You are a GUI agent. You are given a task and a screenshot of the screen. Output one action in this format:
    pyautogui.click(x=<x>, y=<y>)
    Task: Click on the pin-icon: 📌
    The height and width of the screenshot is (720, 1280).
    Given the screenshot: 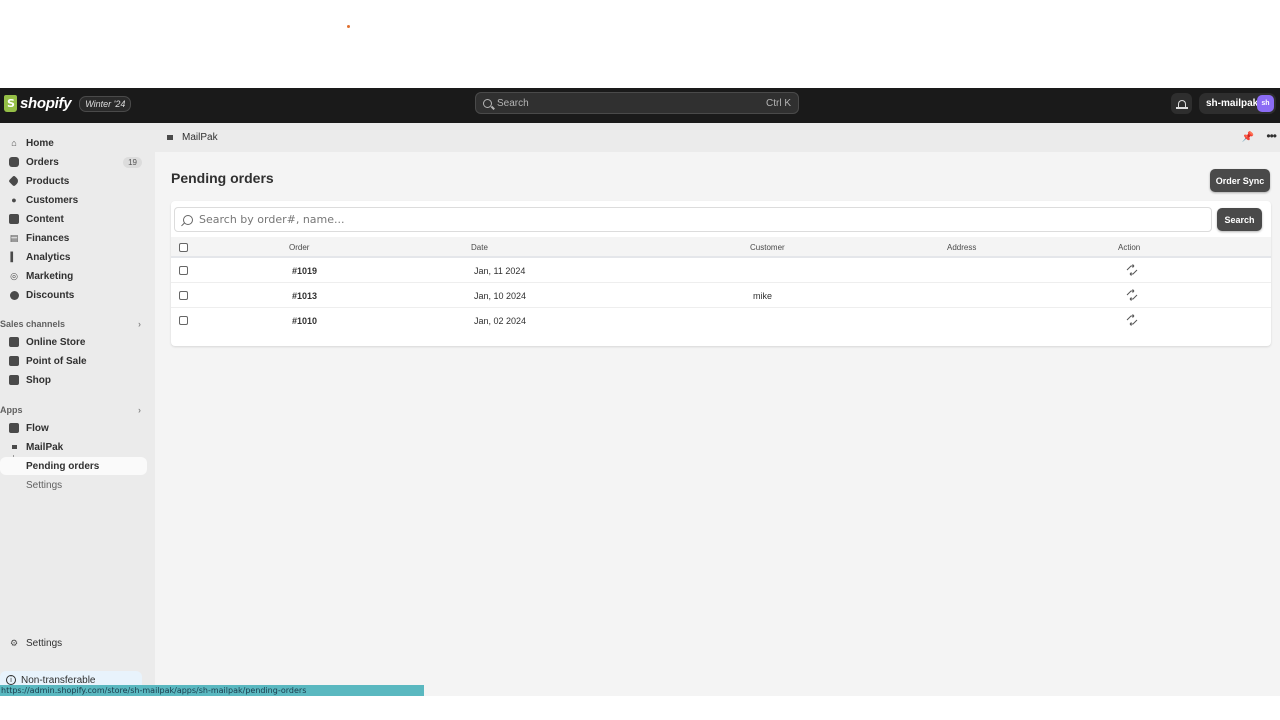 What is the action you would take?
    pyautogui.click(x=1248, y=137)
    